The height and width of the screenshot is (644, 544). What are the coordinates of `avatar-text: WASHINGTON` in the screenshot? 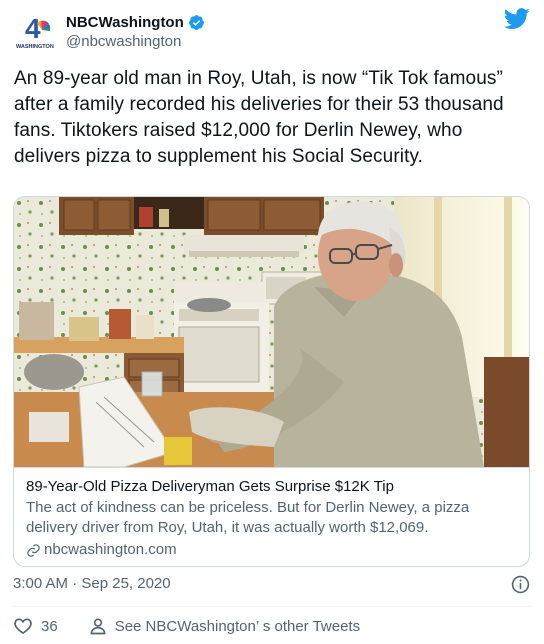 It's located at (35, 47).